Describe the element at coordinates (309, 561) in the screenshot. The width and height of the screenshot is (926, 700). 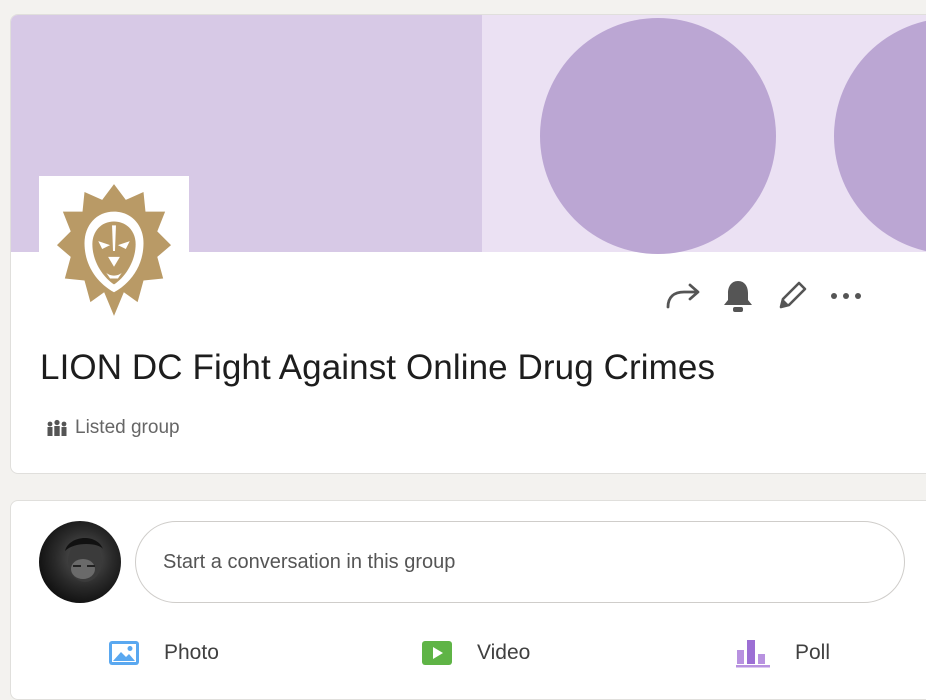
I see `start-conversation-placeholder: Start a conversation in this group` at that location.